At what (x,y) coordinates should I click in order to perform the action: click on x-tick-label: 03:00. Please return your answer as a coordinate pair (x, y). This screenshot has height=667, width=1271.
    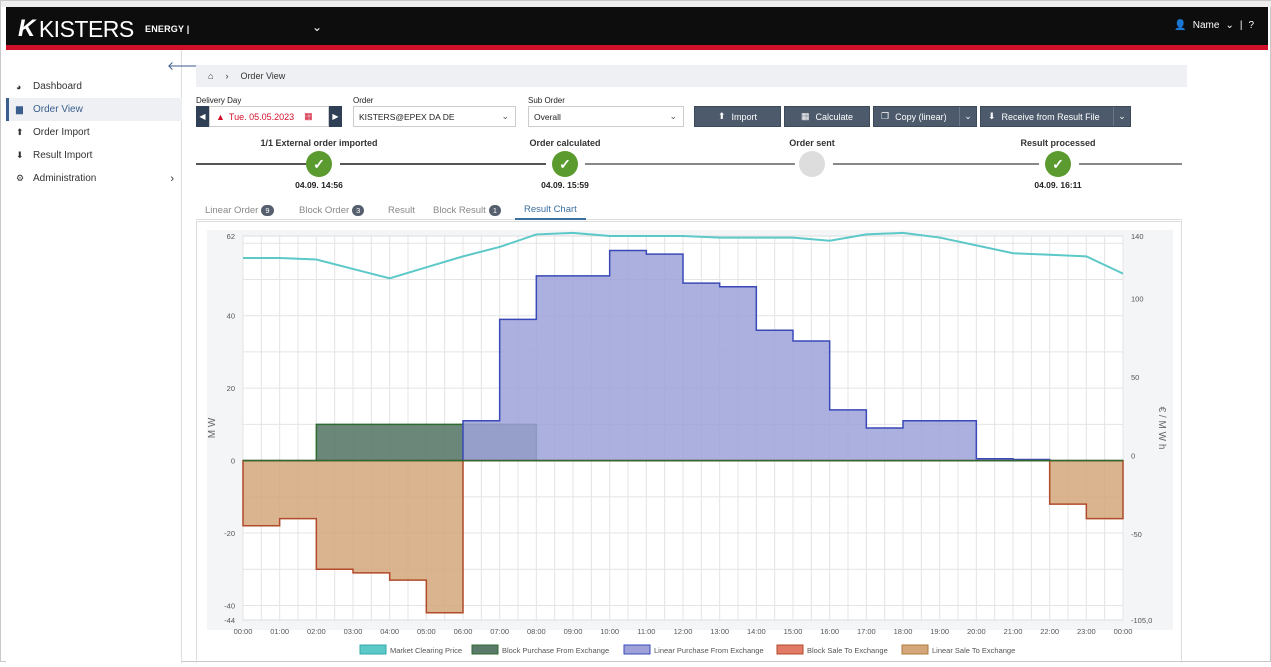
    Looking at the image, I should click on (353, 631).